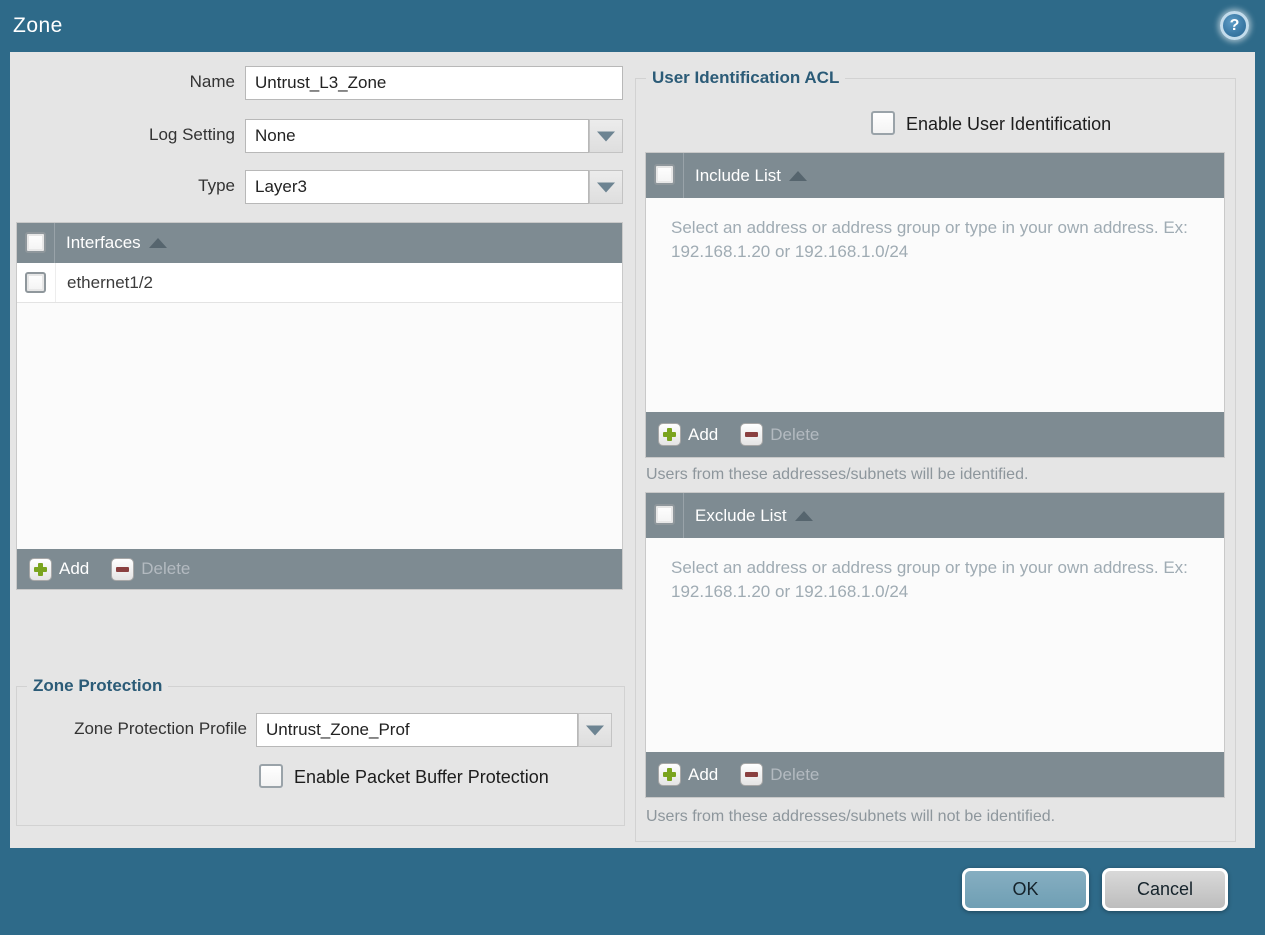 The height and width of the screenshot is (935, 1265). Describe the element at coordinates (212, 81) in the screenshot. I see `name-label: Name` at that location.